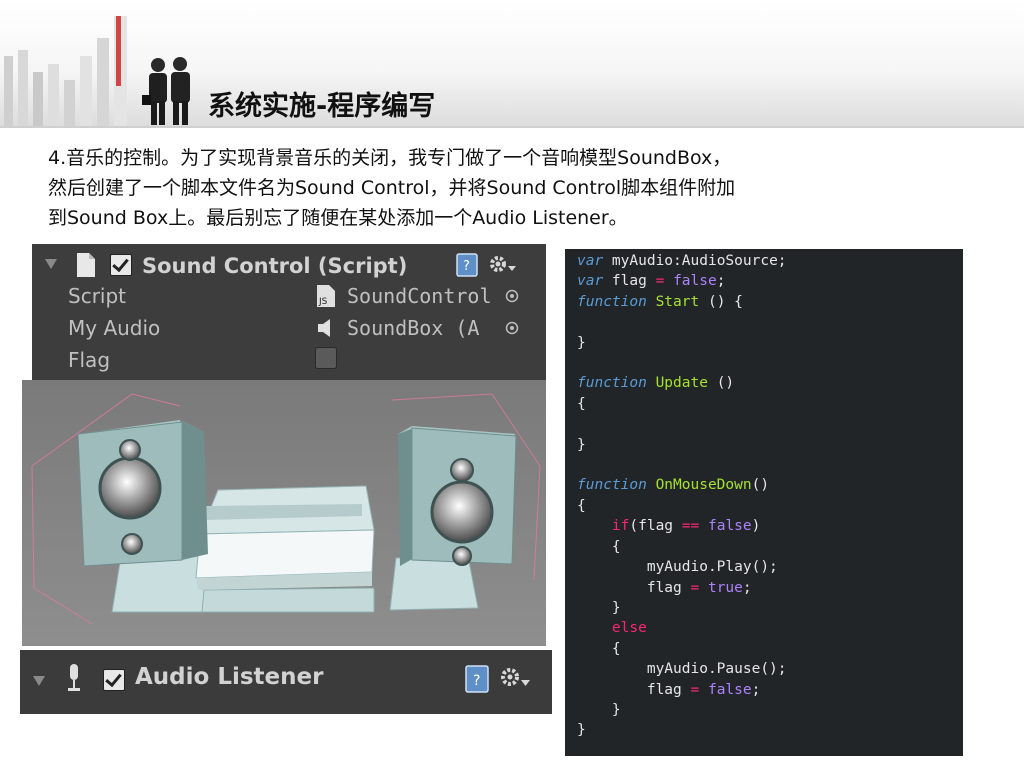  I want to click on header-divider, so click(512, 127).